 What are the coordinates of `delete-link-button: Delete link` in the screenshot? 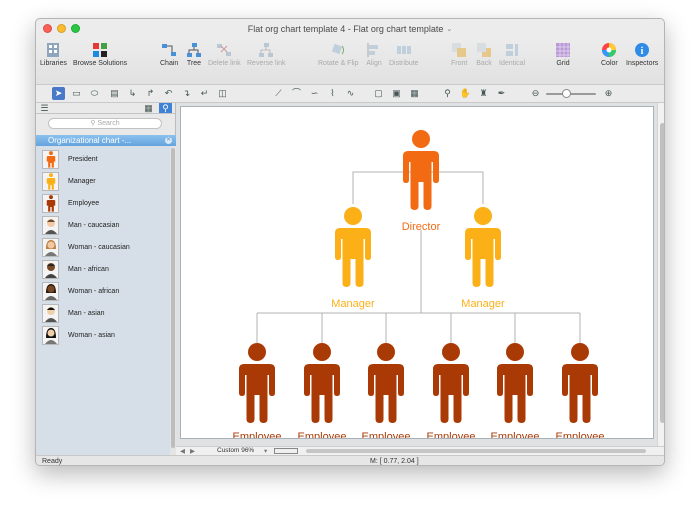 It's located at (224, 53).